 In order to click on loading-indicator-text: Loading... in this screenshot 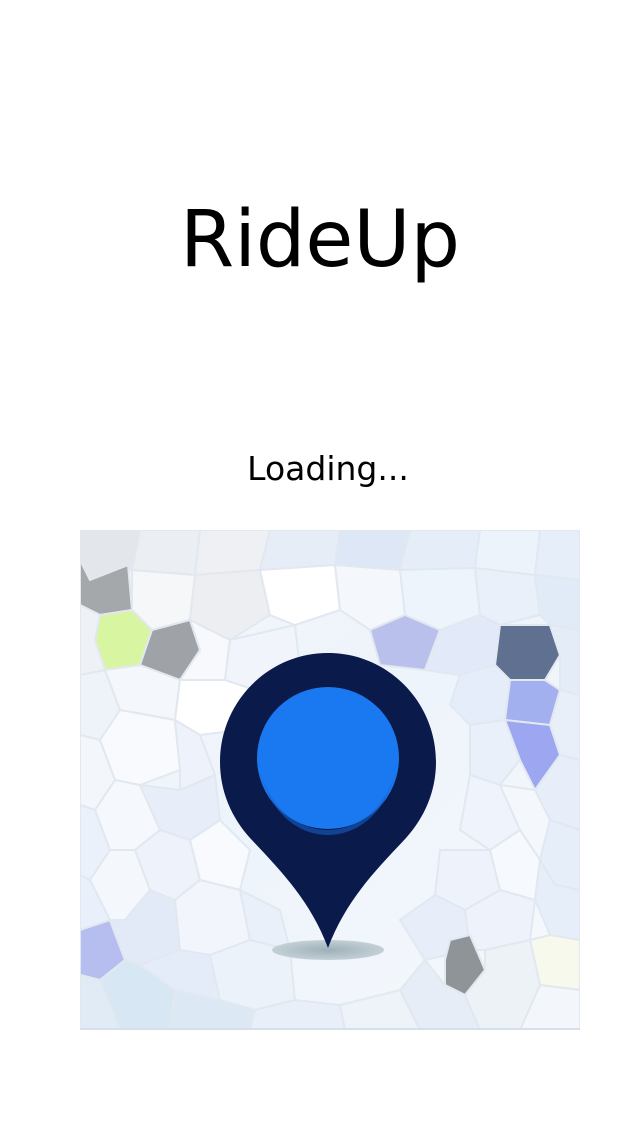, I will do `click(328, 468)`.